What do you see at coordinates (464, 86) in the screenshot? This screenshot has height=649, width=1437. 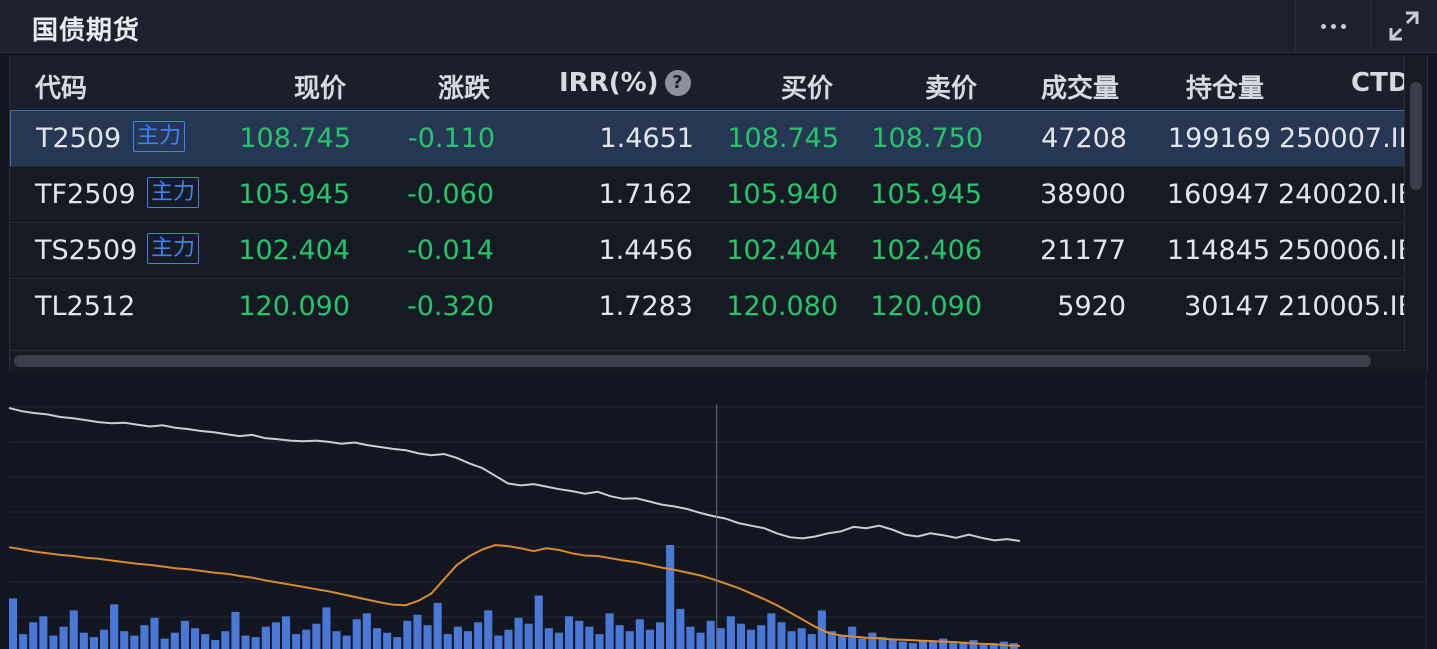 I see `column-header-change: 涨跌` at bounding box center [464, 86].